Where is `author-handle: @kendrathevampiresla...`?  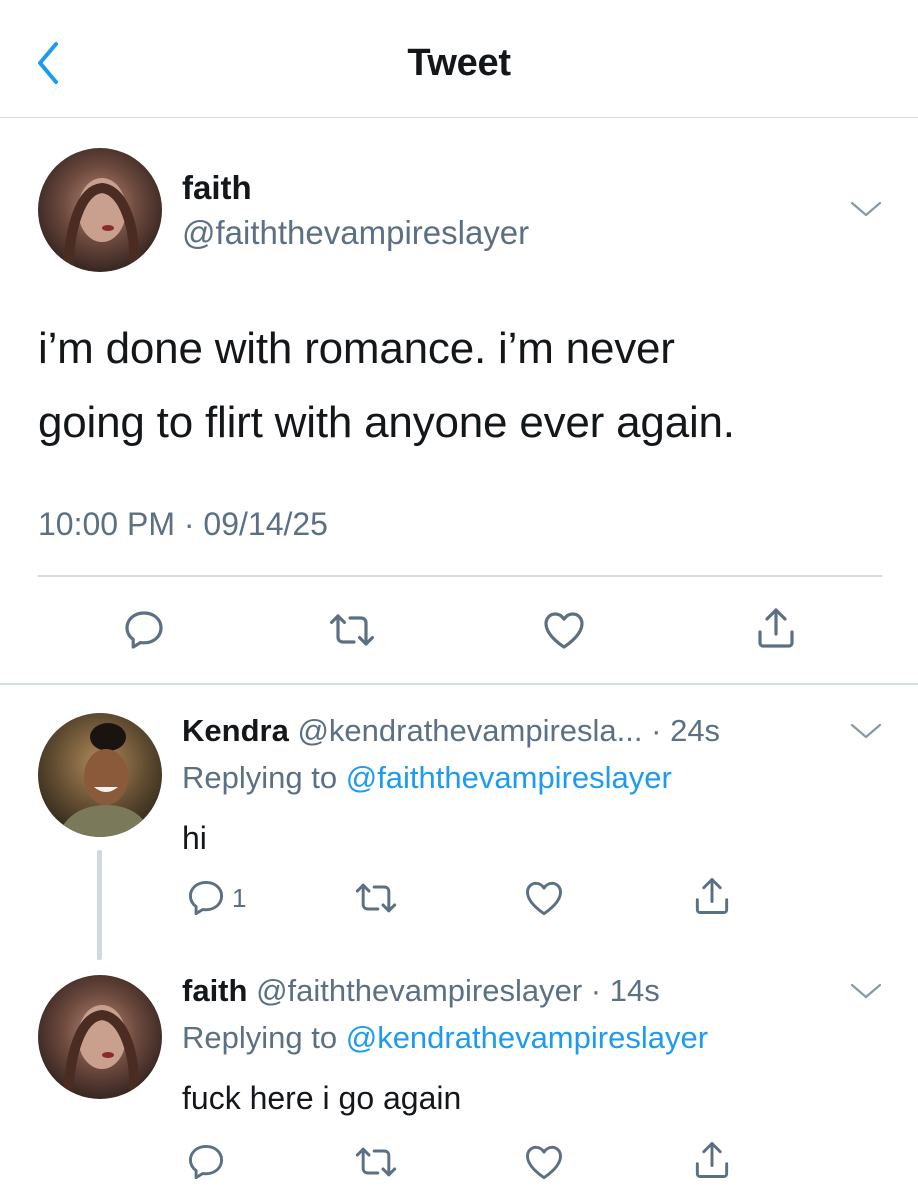
author-handle: @kendrathevampiresla... is located at coordinates (469, 730).